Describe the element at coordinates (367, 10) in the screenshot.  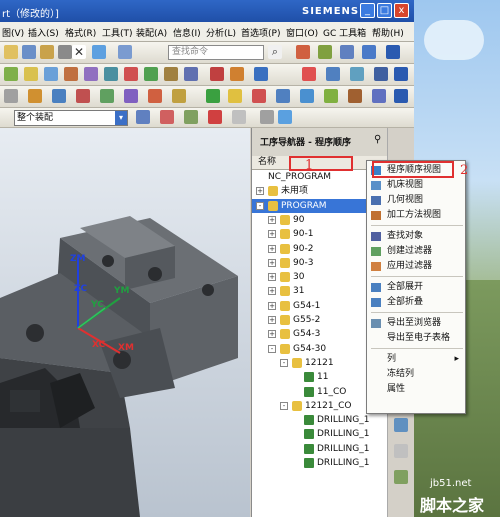
I see `minimize-button: _` at that location.